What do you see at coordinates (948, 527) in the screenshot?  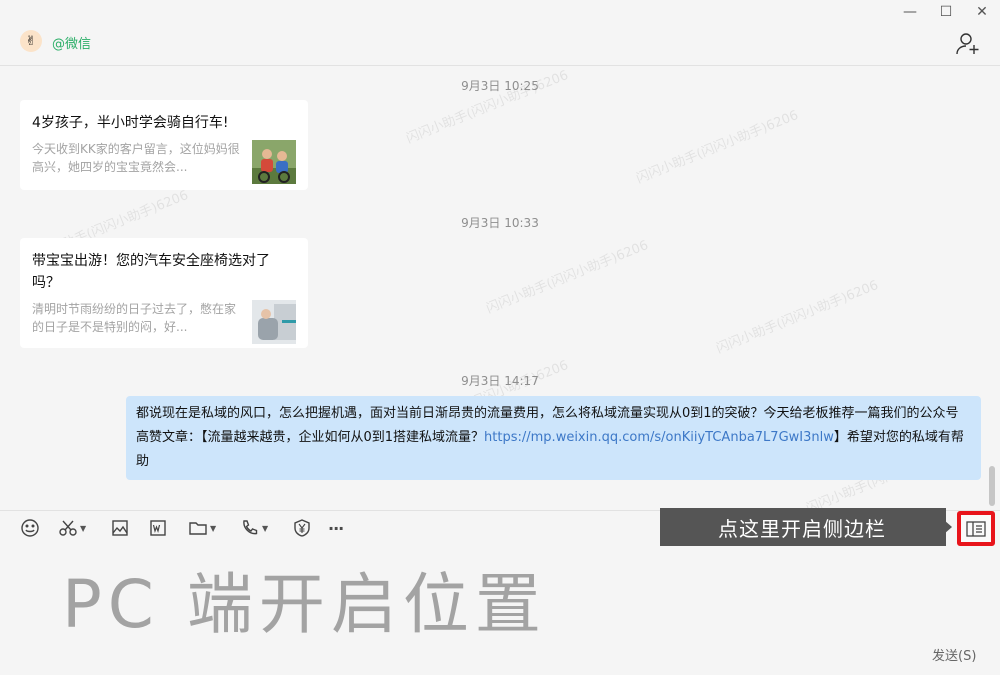 I see `tooltip-arrow` at bounding box center [948, 527].